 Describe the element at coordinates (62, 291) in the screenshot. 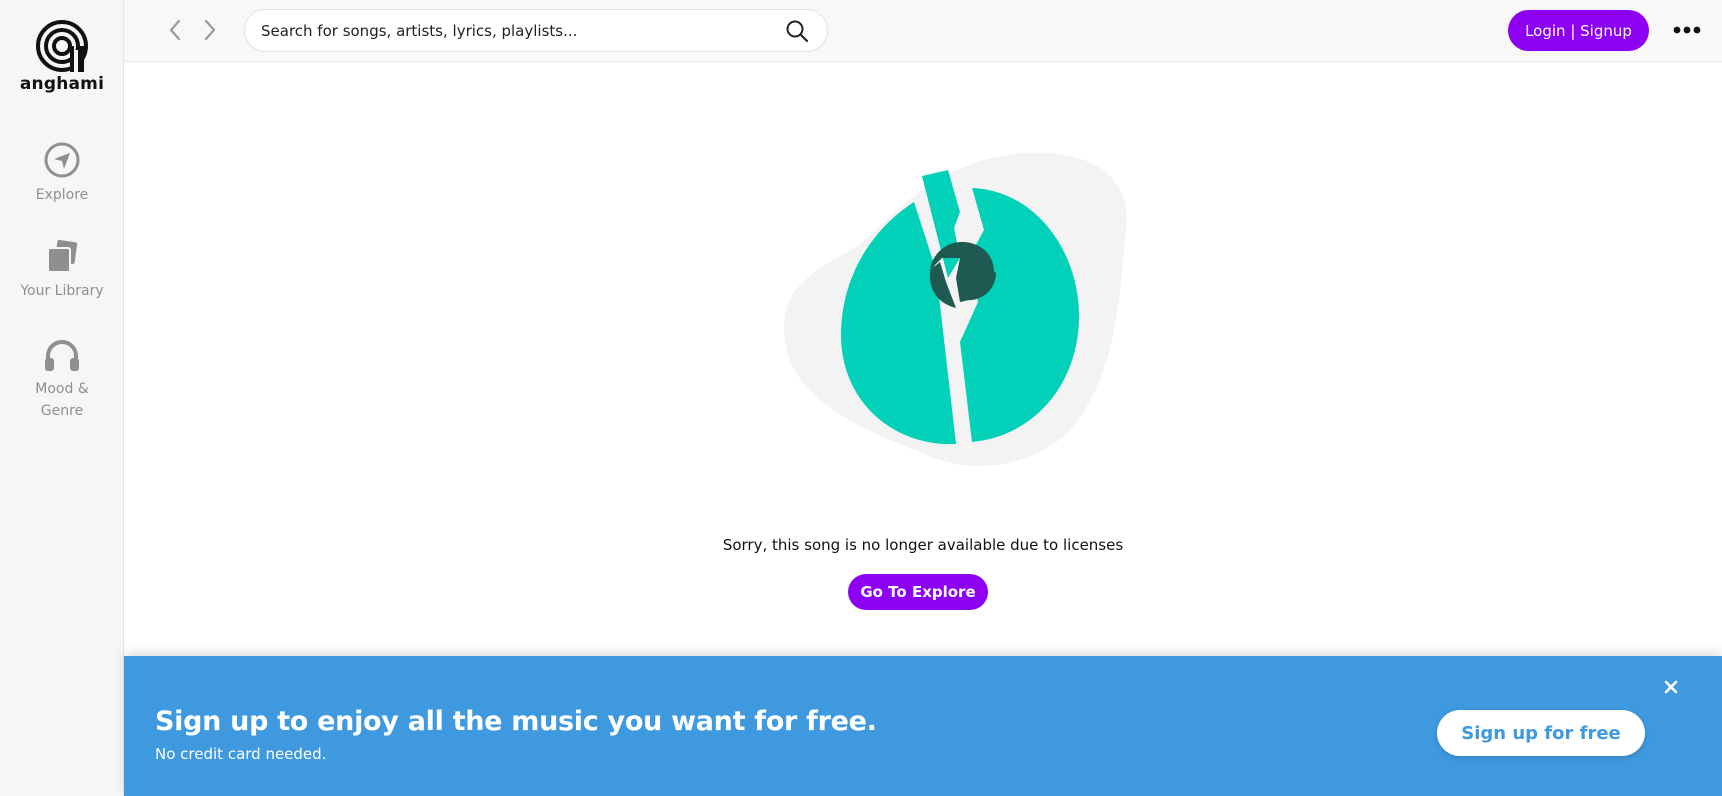

I see `sidebar-item-label: Your Library` at that location.